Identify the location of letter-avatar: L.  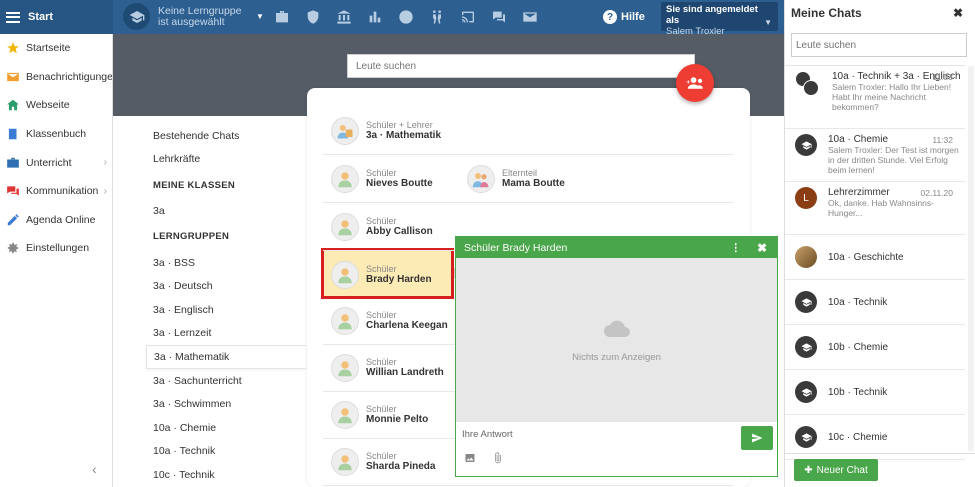
(806, 198).